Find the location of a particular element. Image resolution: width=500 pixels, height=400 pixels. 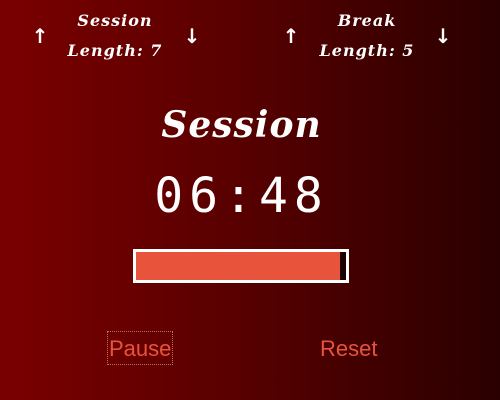

timer-label: Session is located at coordinates (241, 125).